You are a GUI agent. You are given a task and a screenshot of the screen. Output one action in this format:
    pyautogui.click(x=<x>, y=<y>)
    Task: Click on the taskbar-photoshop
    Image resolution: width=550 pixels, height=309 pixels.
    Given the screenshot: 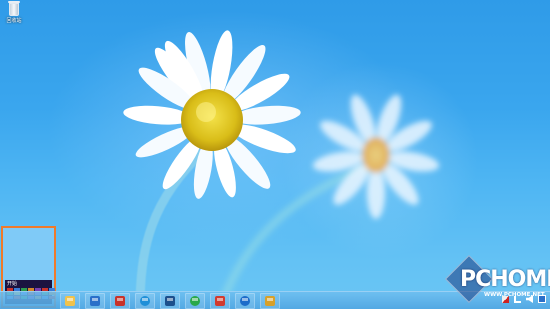 What is the action you would take?
    pyautogui.click(x=170, y=301)
    